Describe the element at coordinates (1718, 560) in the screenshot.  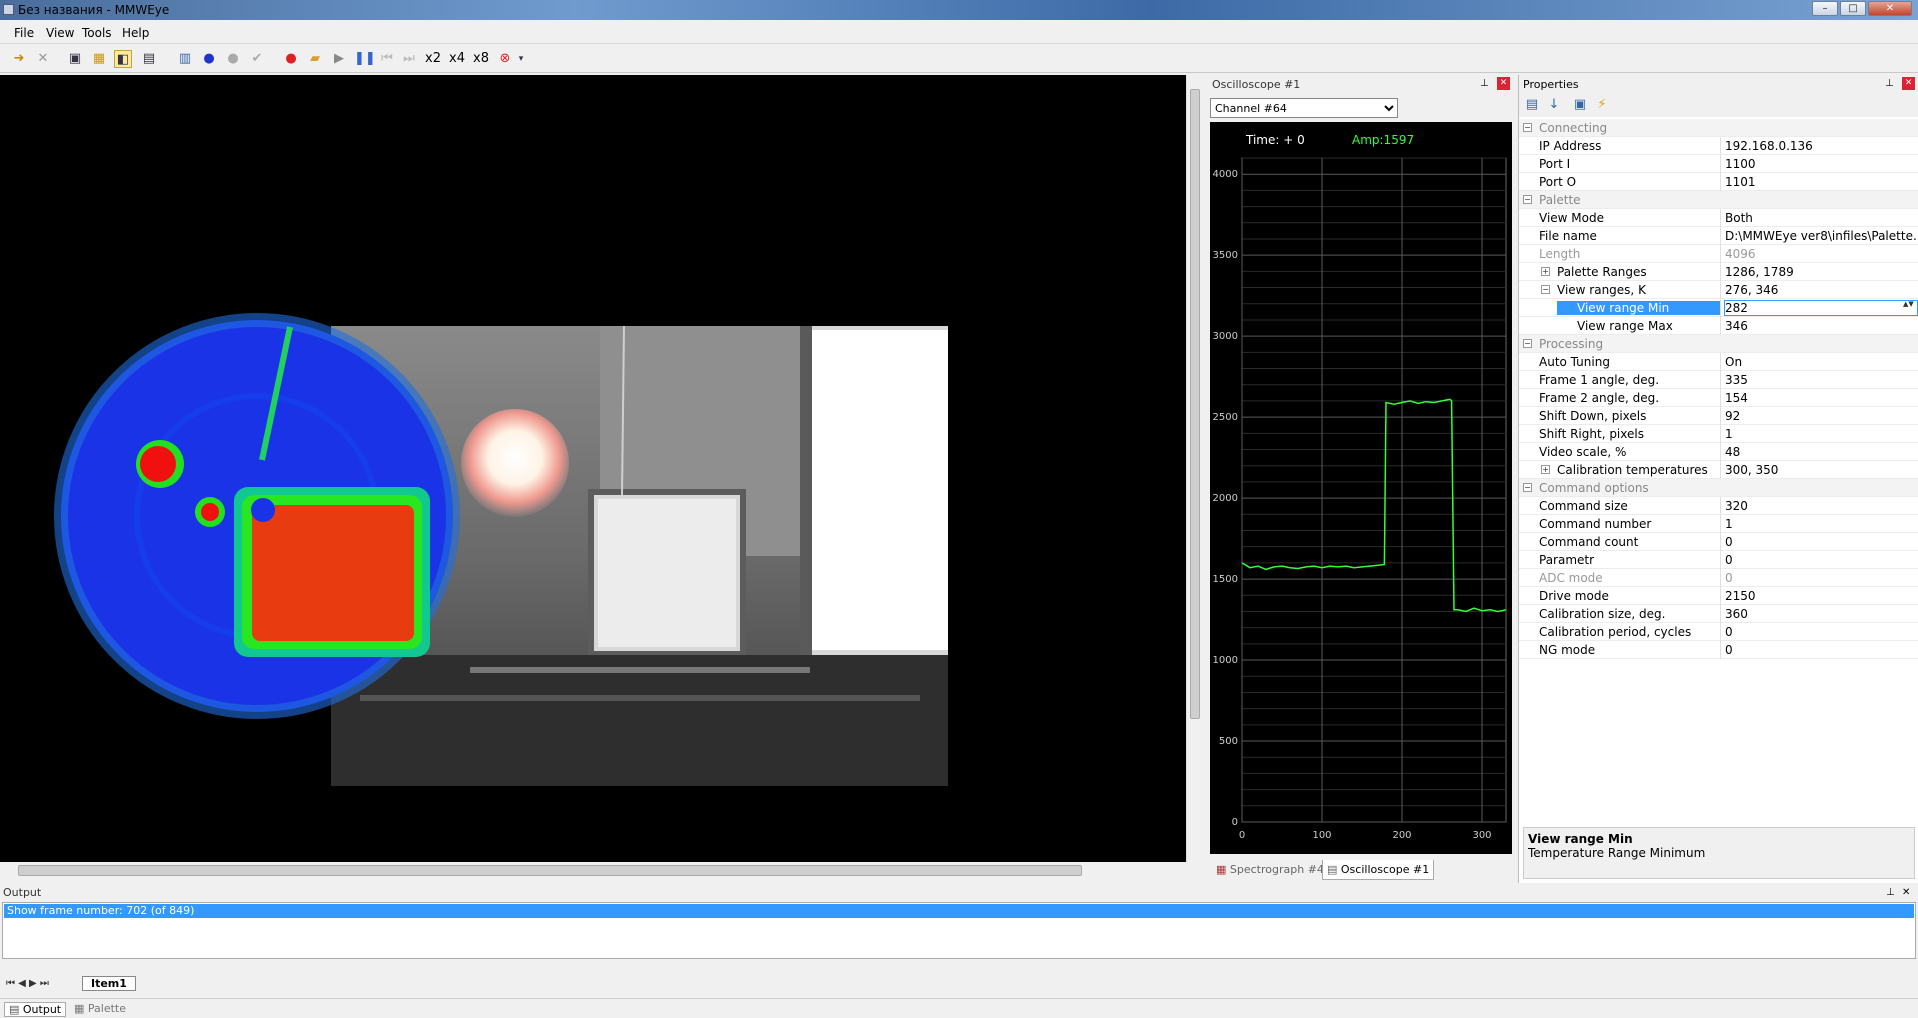
I see `property-parametr: Parametr 0` at that location.